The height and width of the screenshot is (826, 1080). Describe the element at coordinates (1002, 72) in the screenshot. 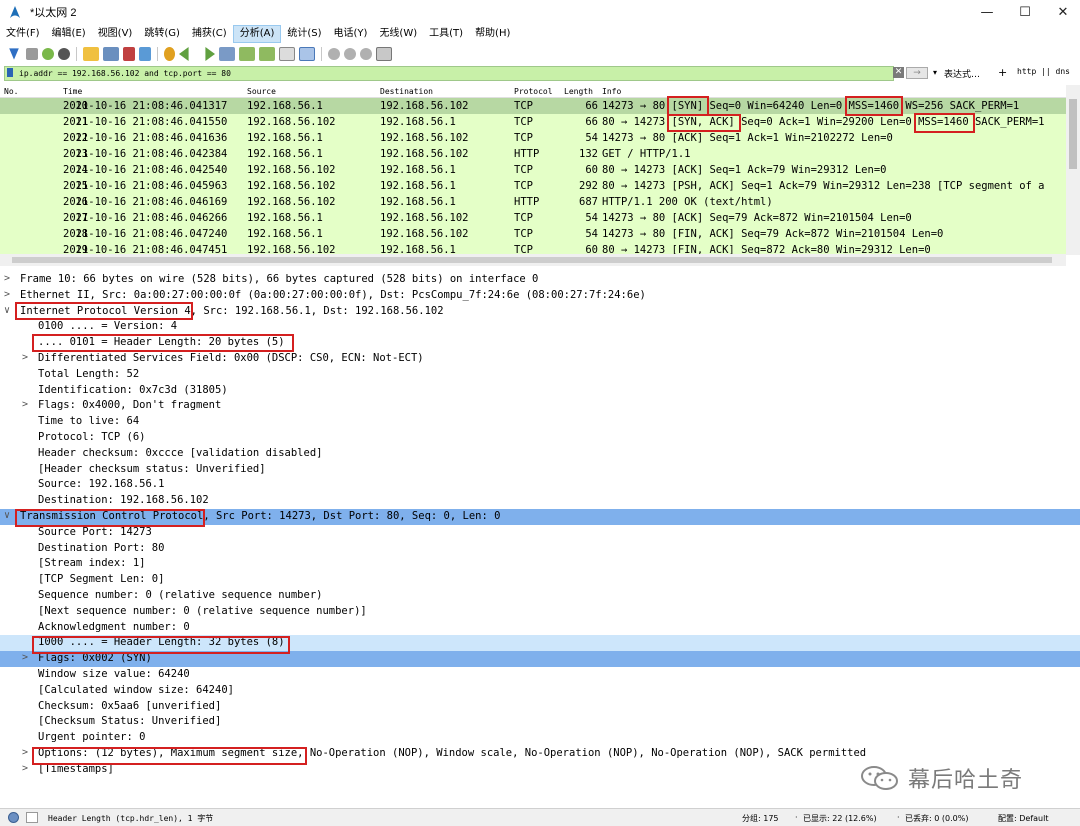

I see `add-filter-button: +` at that location.